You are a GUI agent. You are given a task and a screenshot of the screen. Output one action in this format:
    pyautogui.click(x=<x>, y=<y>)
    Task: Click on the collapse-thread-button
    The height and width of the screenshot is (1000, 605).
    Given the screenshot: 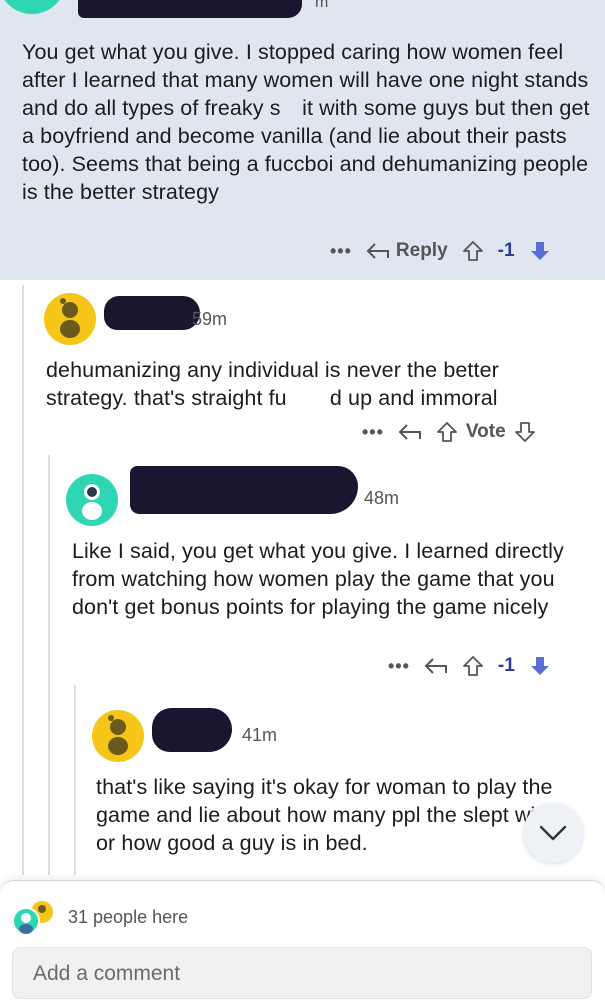 What is the action you would take?
    pyautogui.click(x=553, y=833)
    